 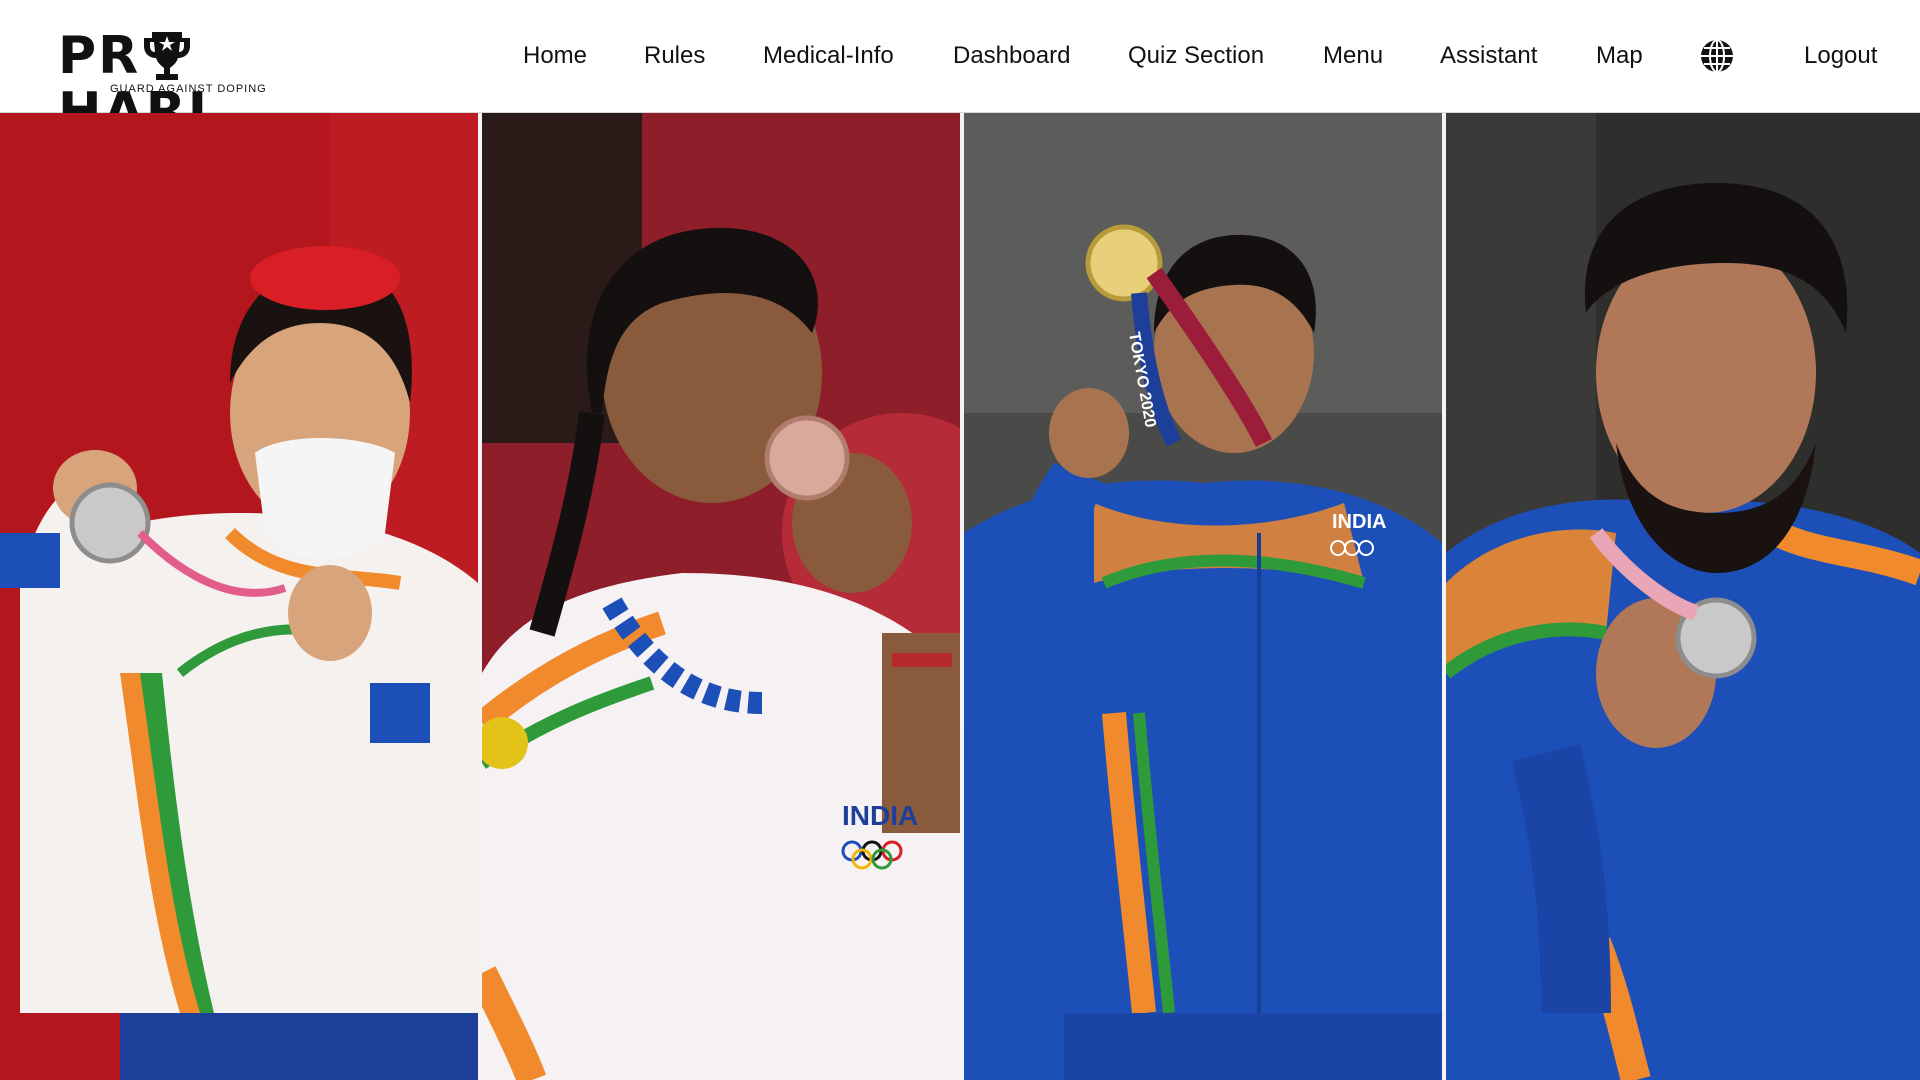 What do you see at coordinates (1619, 56) in the screenshot?
I see `nav-map: Map` at bounding box center [1619, 56].